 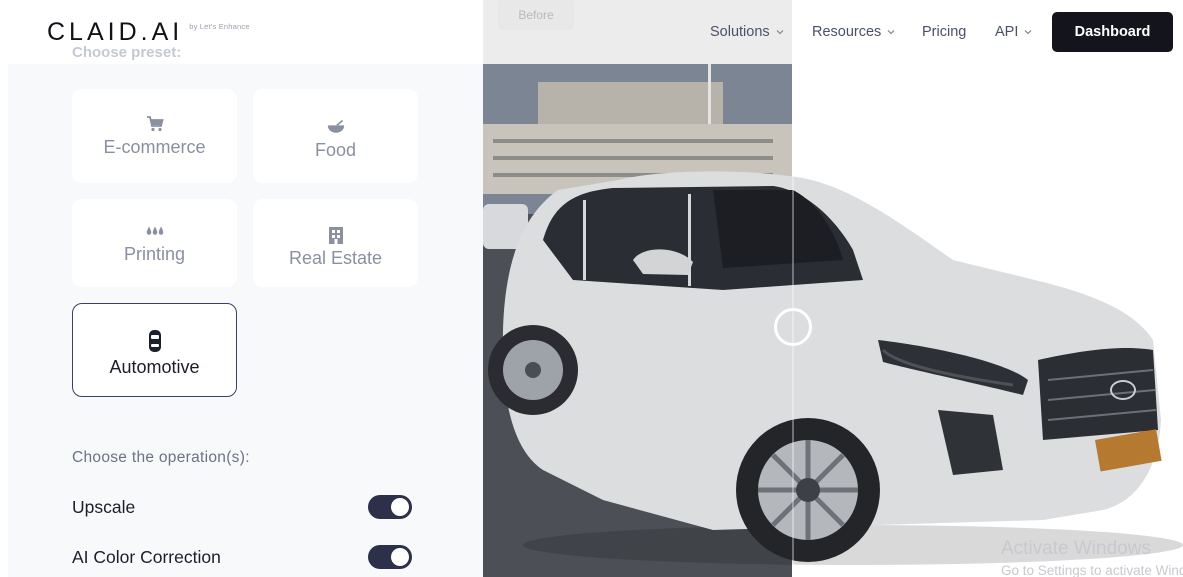 I want to click on preset-ecommerce: E-commerce, so click(x=154, y=136).